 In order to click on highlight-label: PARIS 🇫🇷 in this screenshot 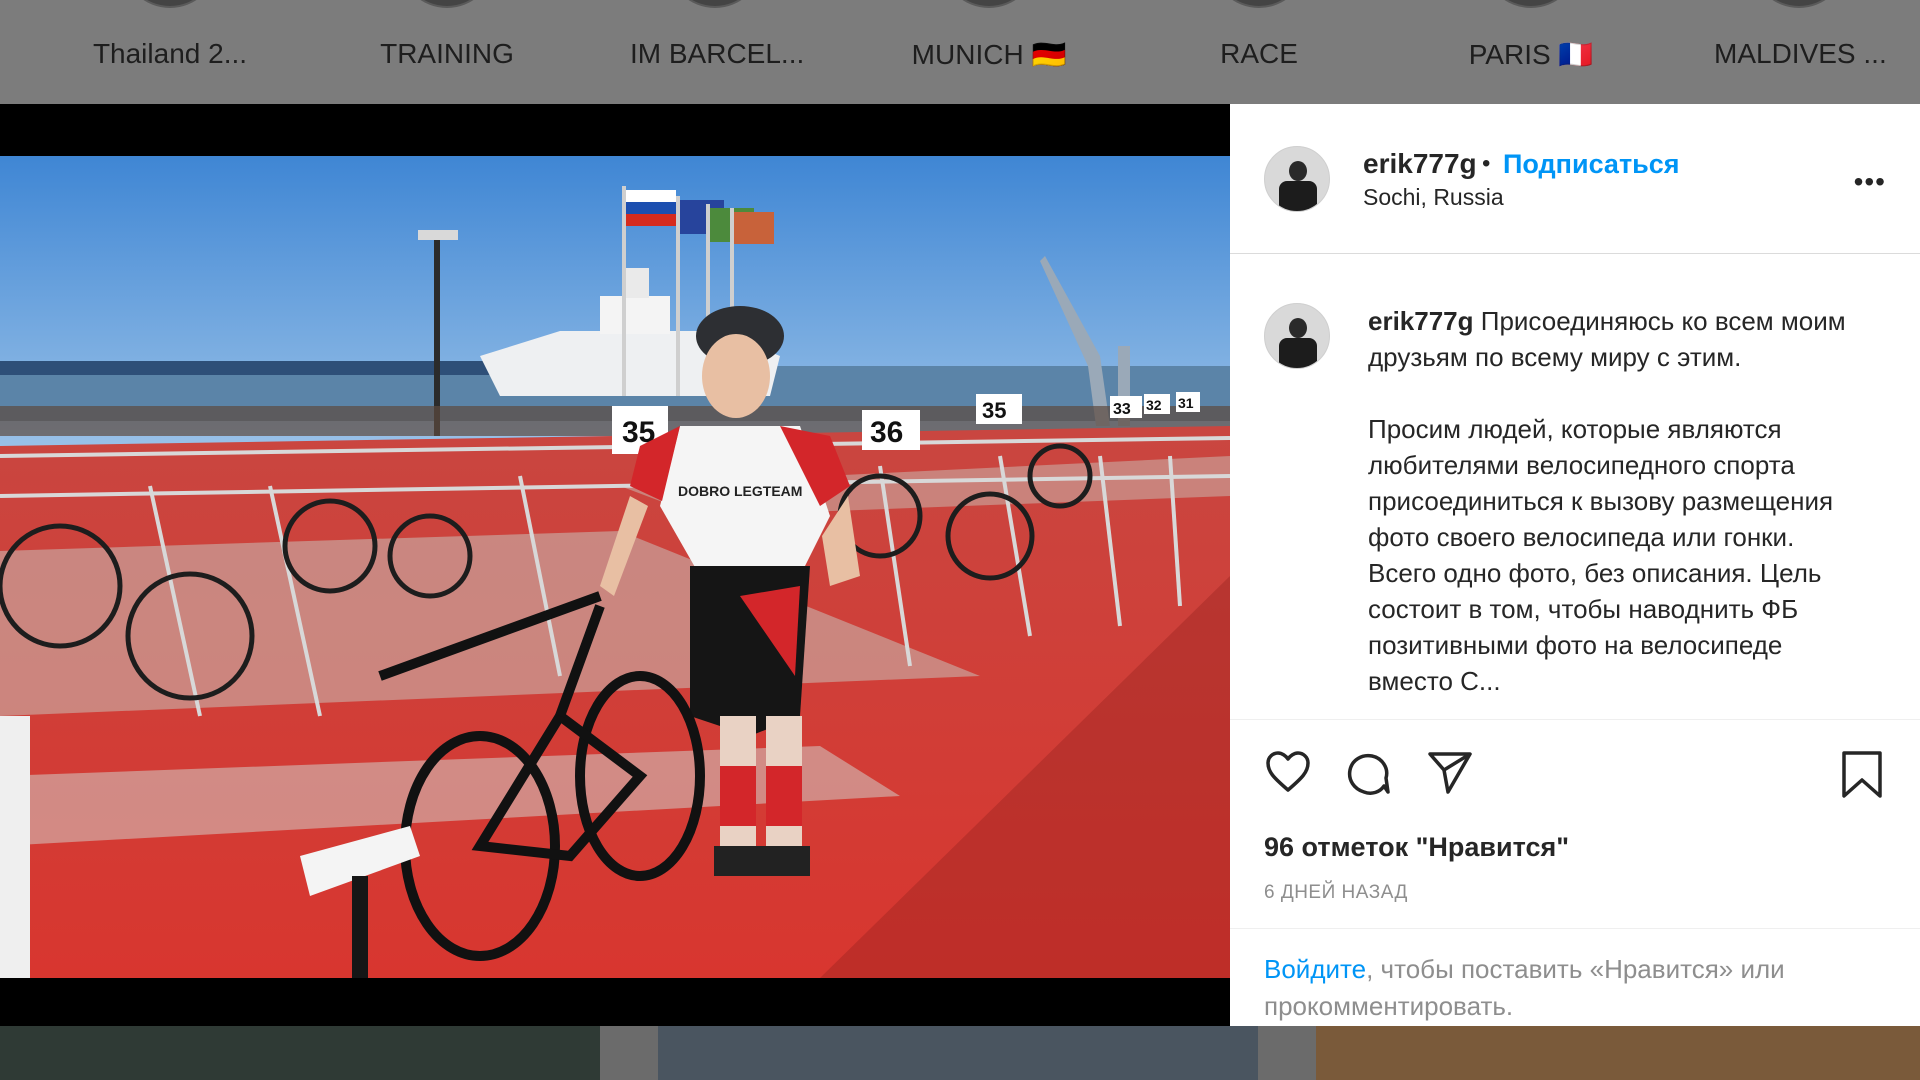, I will do `click(1531, 54)`.